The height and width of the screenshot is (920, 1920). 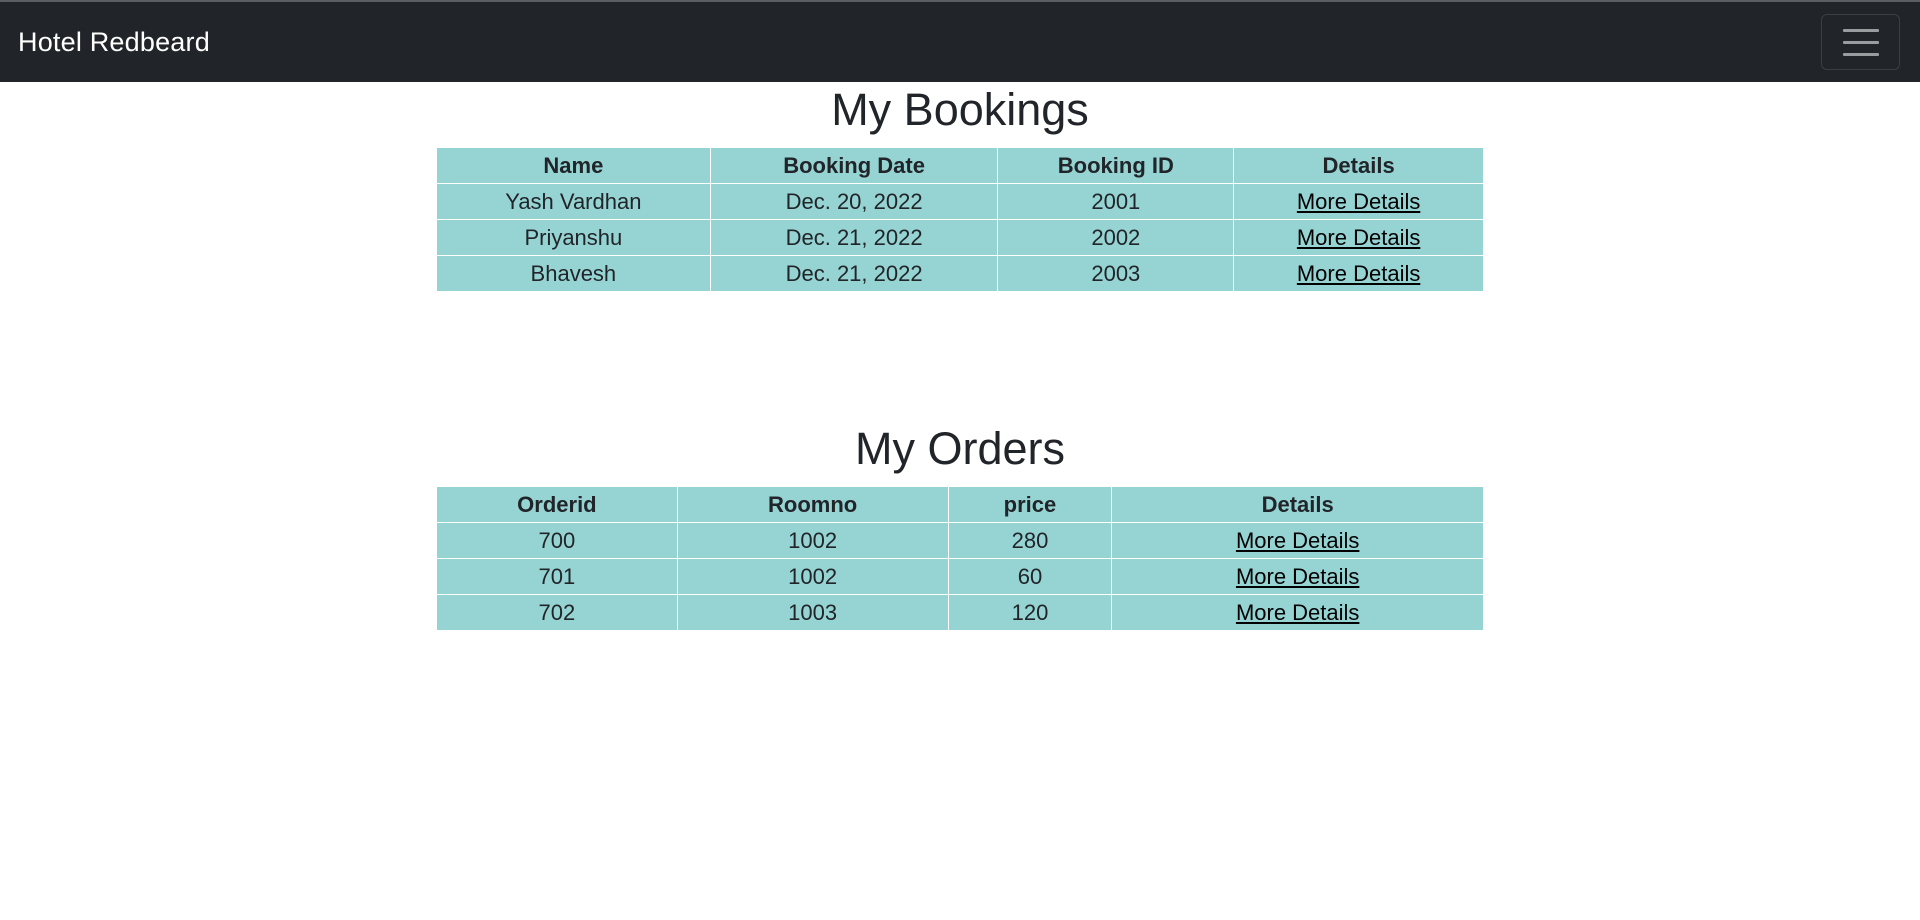 I want to click on booking-id: 2003, so click(x=1116, y=273).